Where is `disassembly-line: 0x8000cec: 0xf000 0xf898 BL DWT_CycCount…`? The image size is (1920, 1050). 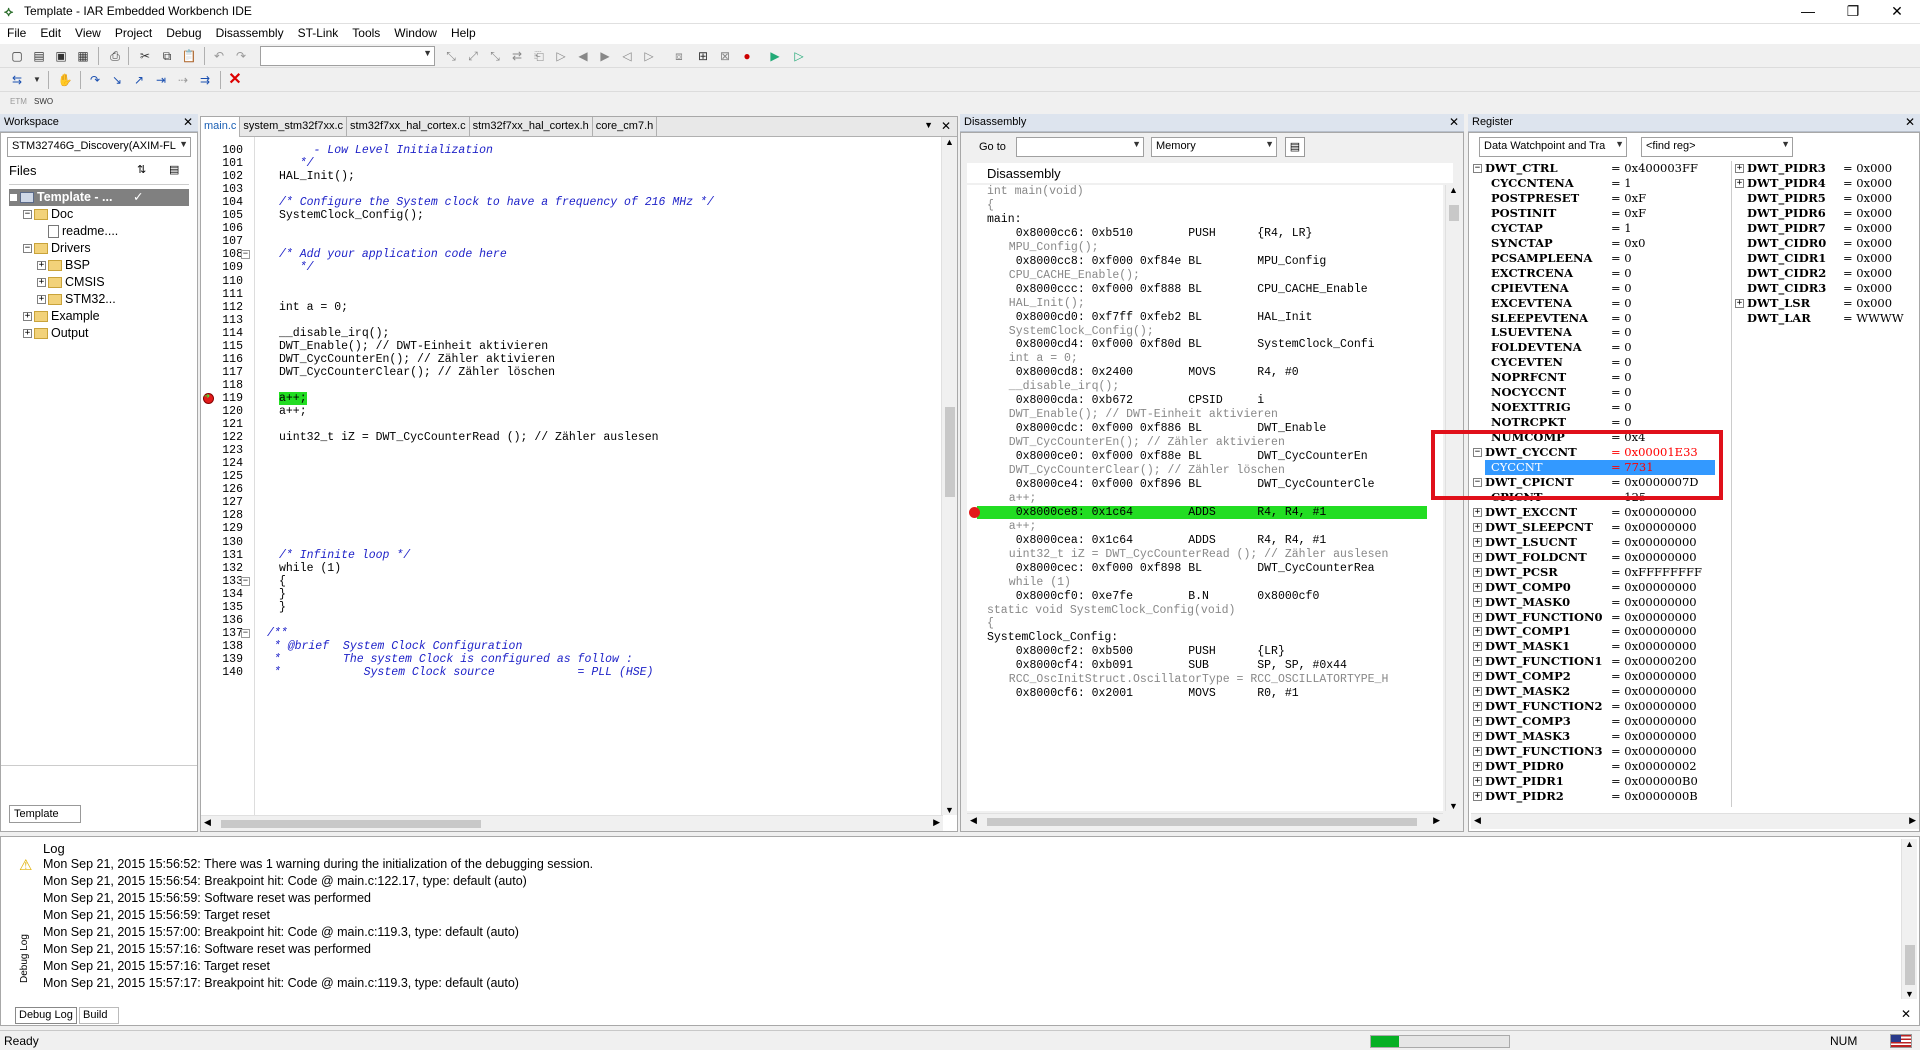
disassembly-line: 0x8000cec: 0xf000 0xf898 BL DWT_CycCount… is located at coordinates (1185, 568).